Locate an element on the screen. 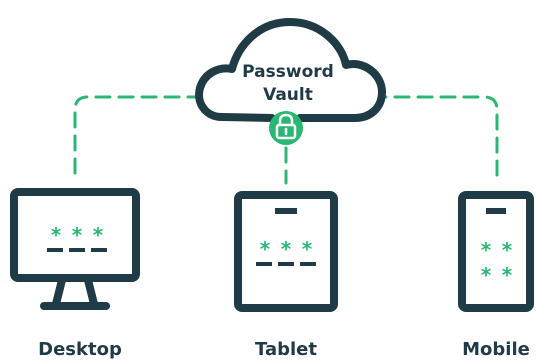 The width and height of the screenshot is (536, 362). tablet-device: * * * Tablet is located at coordinates (286, 275).